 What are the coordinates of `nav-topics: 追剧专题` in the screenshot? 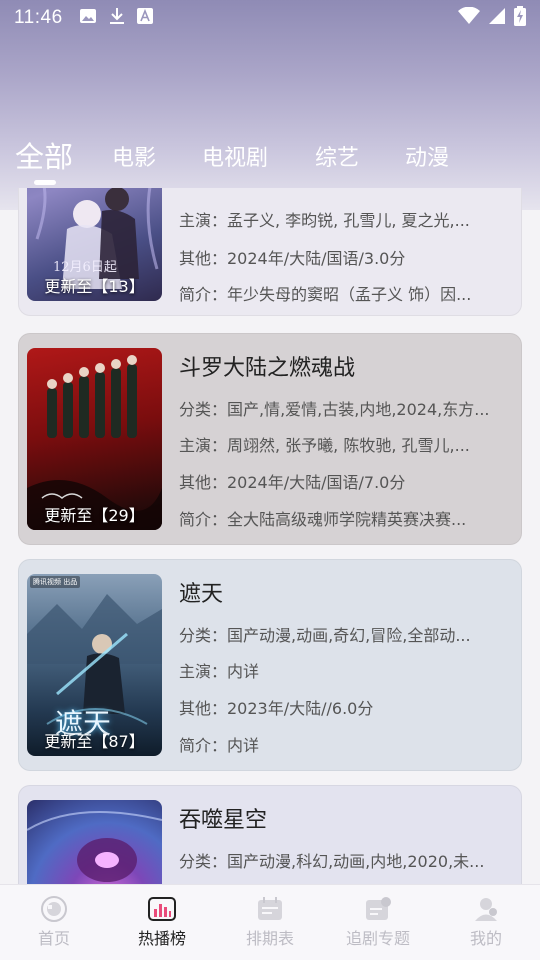 It's located at (378, 922).